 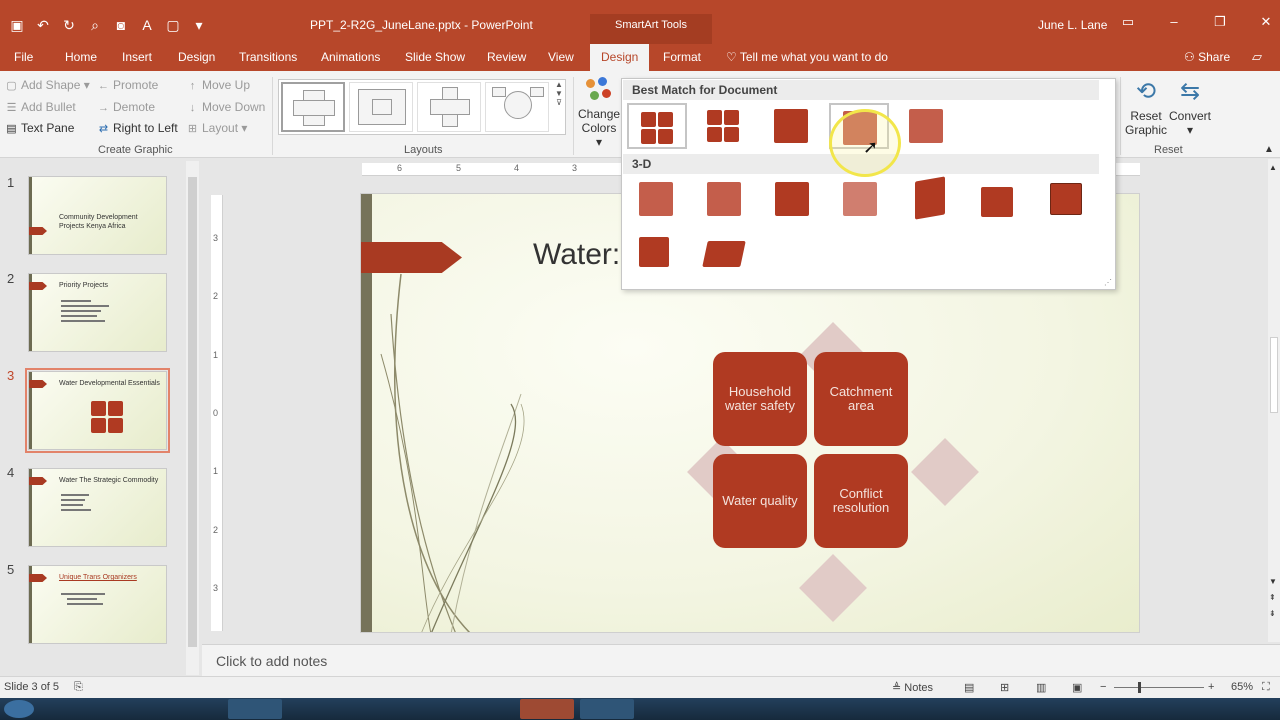 I want to click on redo-icon: ↻, so click(x=69, y=25).